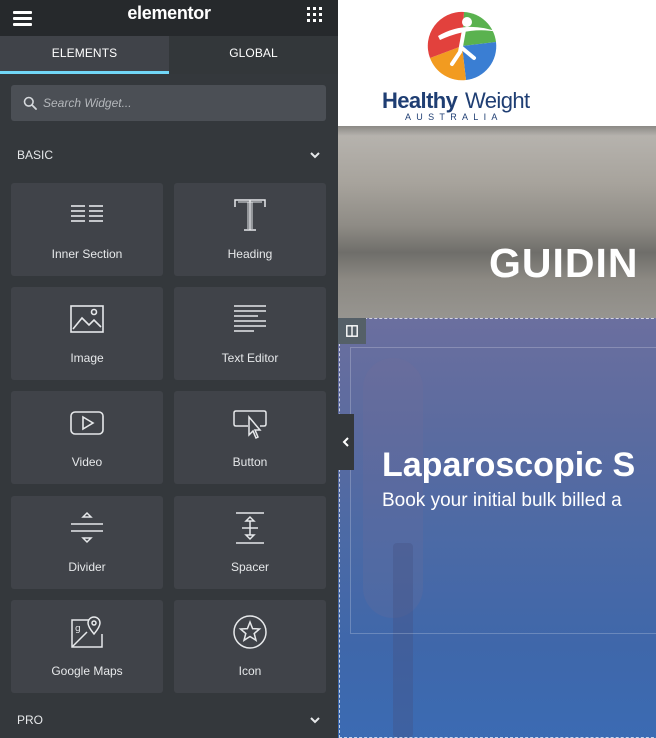  I want to click on search-box, so click(168, 103).